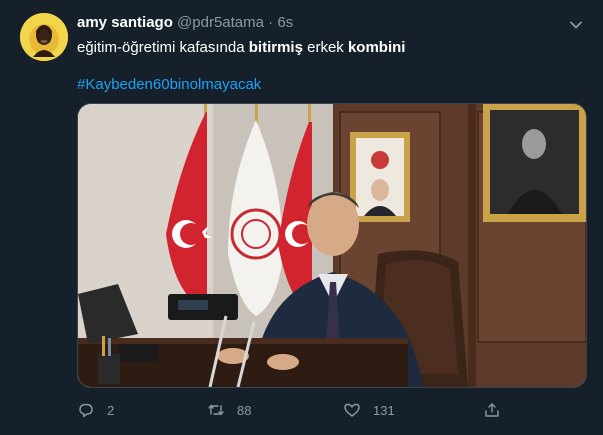 Image resolution: width=603 pixels, height=435 pixels. What do you see at coordinates (576, 25) in the screenshot?
I see `chevron-down-icon` at bounding box center [576, 25].